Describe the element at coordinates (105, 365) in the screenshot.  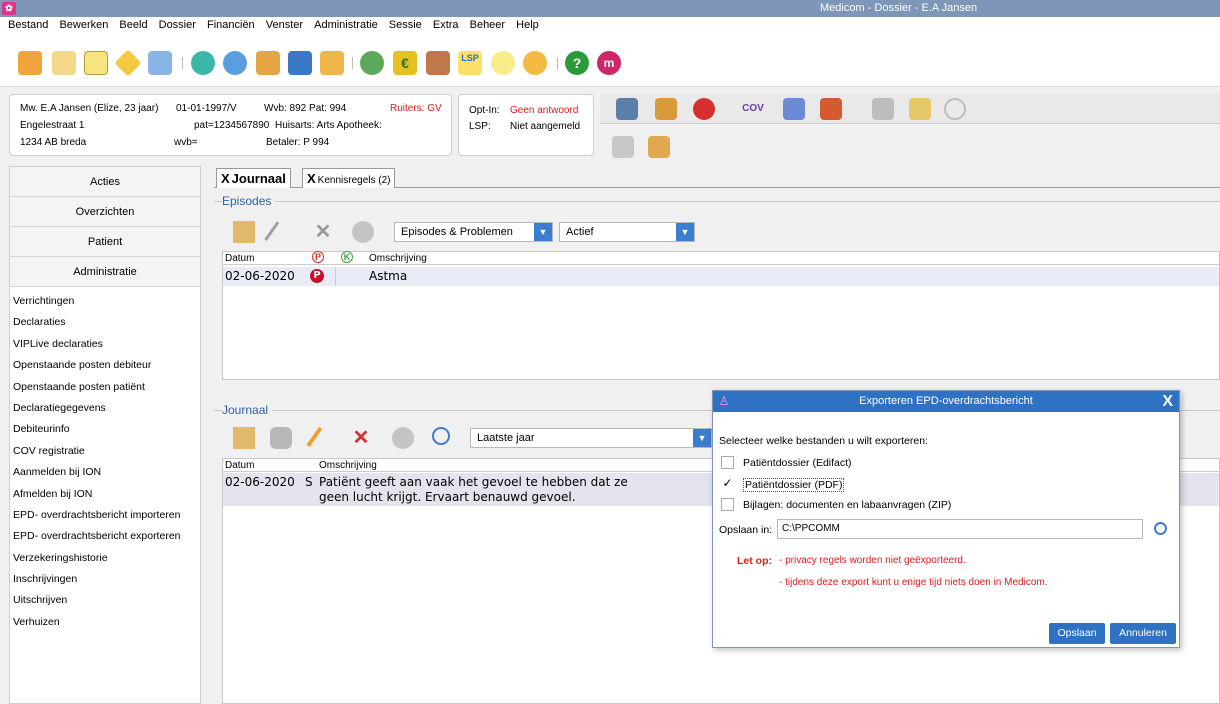
I see `sidebar-item-openstaande-posten-debiteur: Openstaande posten debiteur` at that location.